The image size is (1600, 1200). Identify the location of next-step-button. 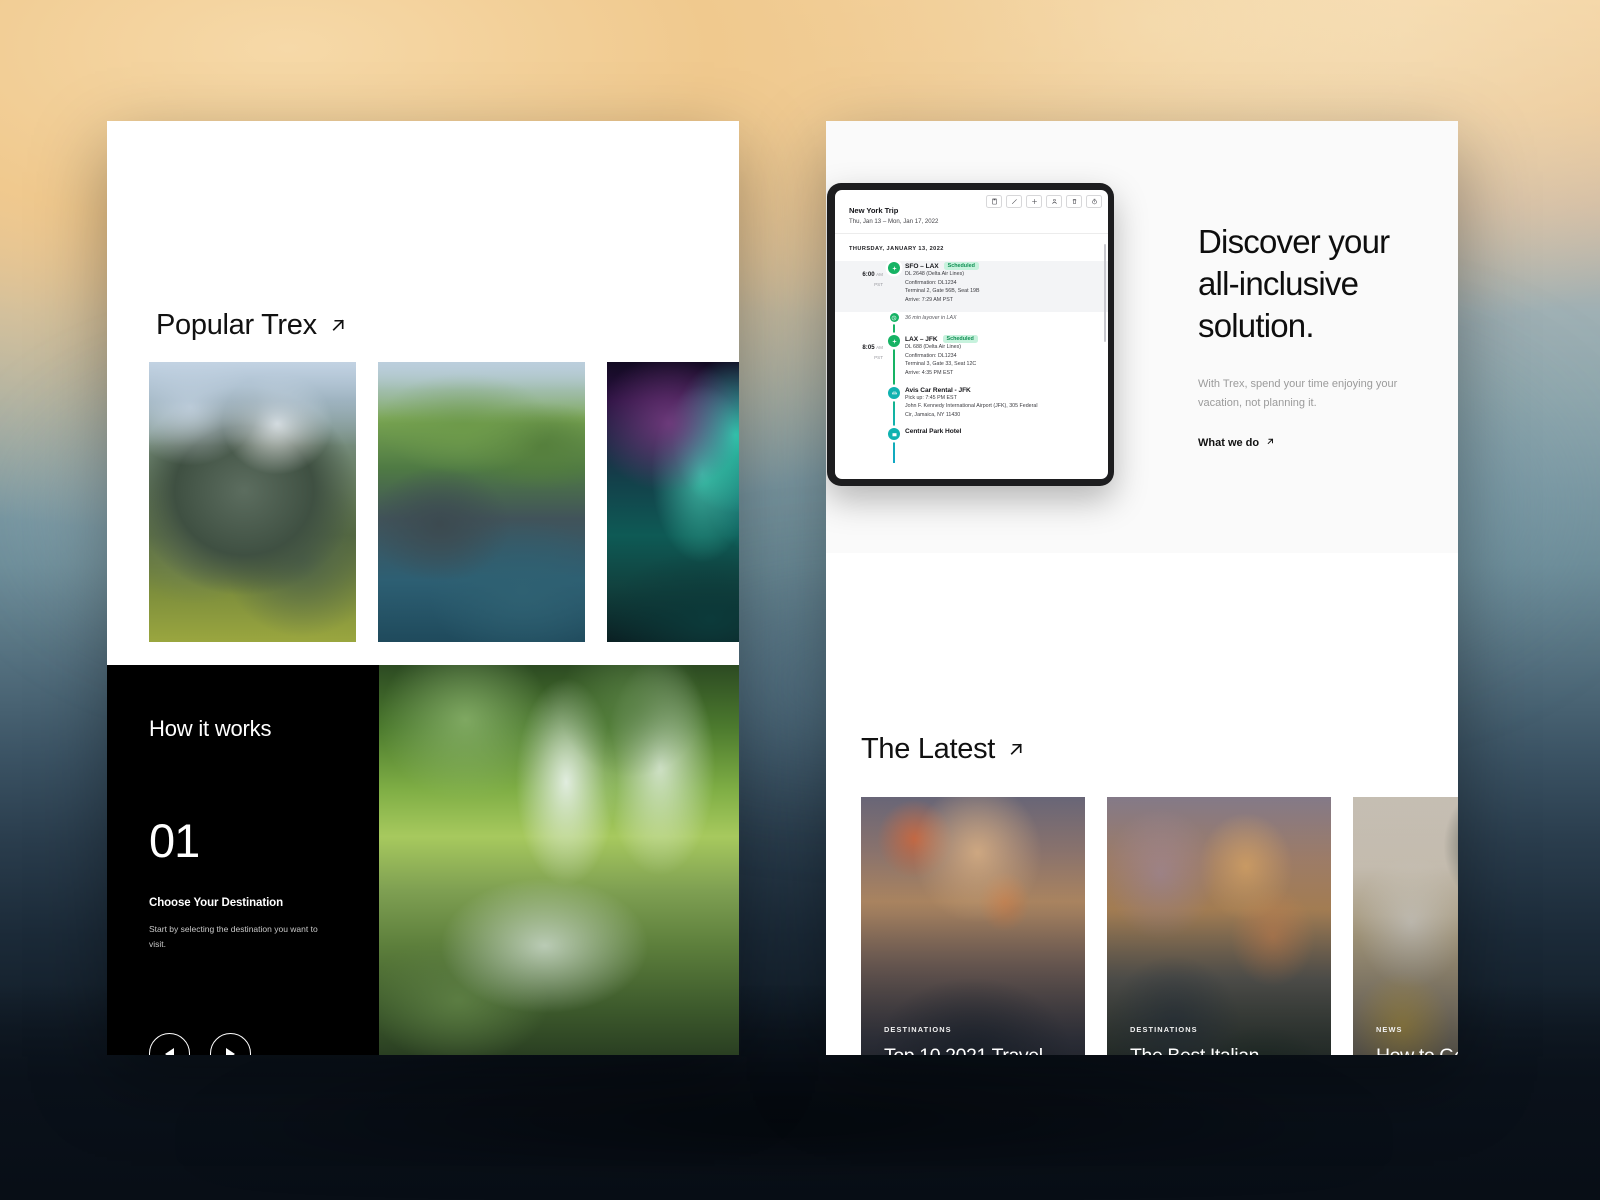
(230, 1044).